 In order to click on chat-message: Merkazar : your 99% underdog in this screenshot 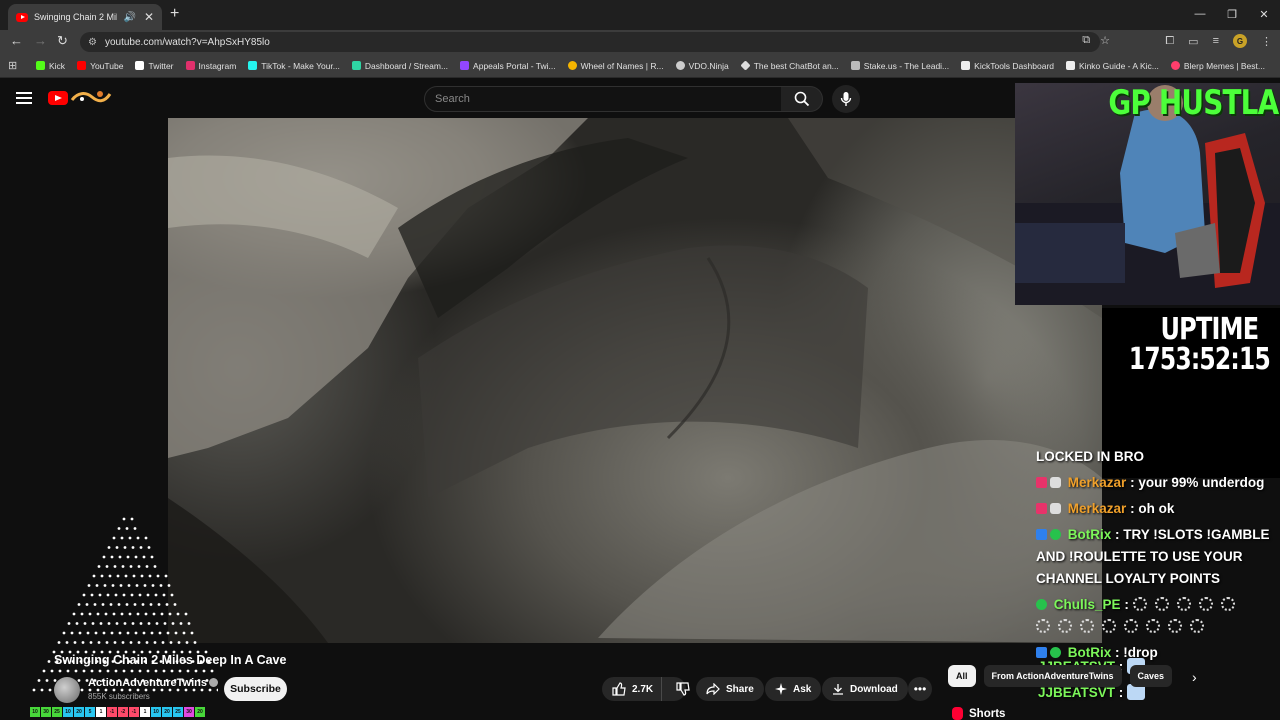, I will do `click(1158, 483)`.